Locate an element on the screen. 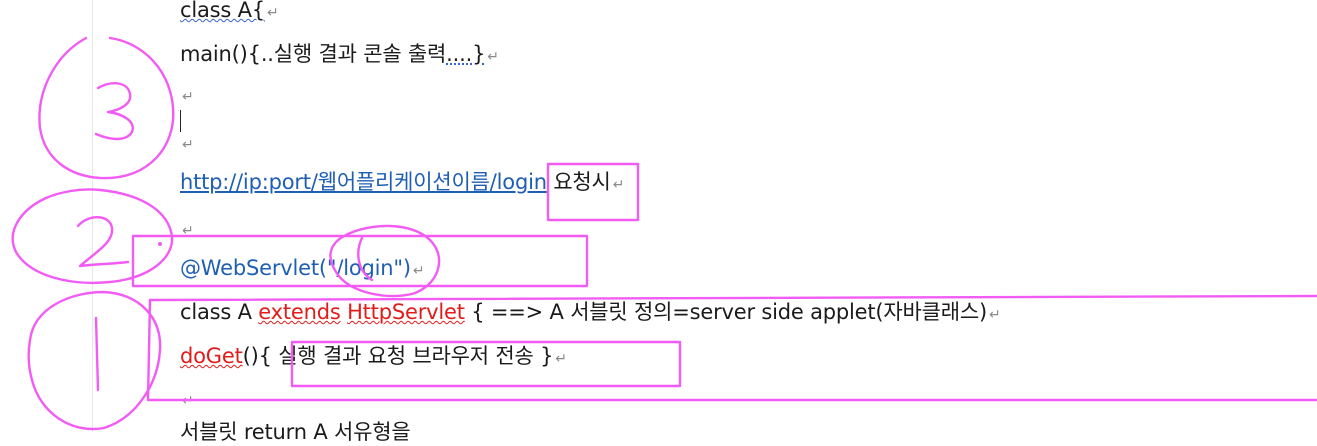 The height and width of the screenshot is (446, 1317). class-a-text: class A{ is located at coordinates (222, 11).